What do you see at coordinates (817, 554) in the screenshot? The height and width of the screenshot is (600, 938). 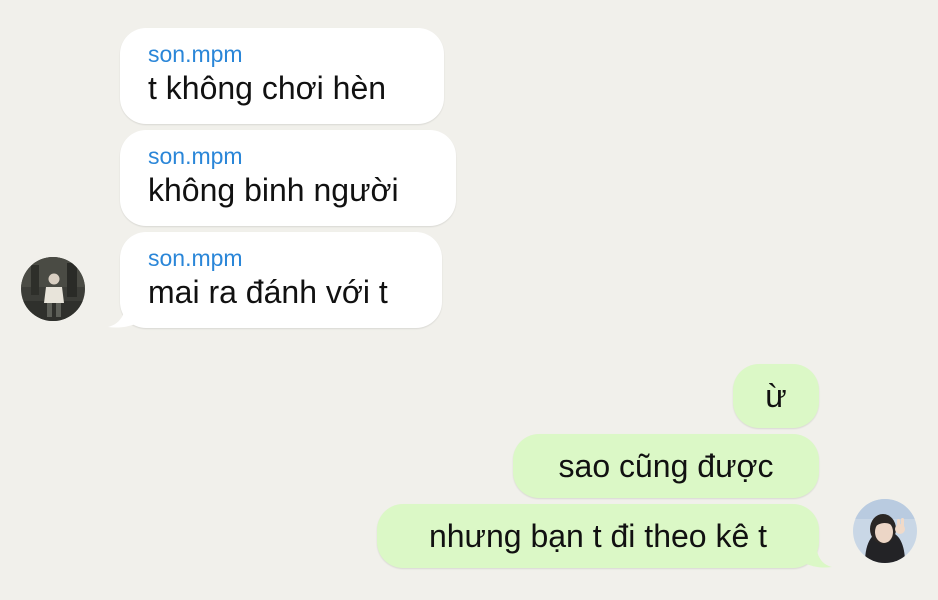 I see `outgoing-bubble-tail` at bounding box center [817, 554].